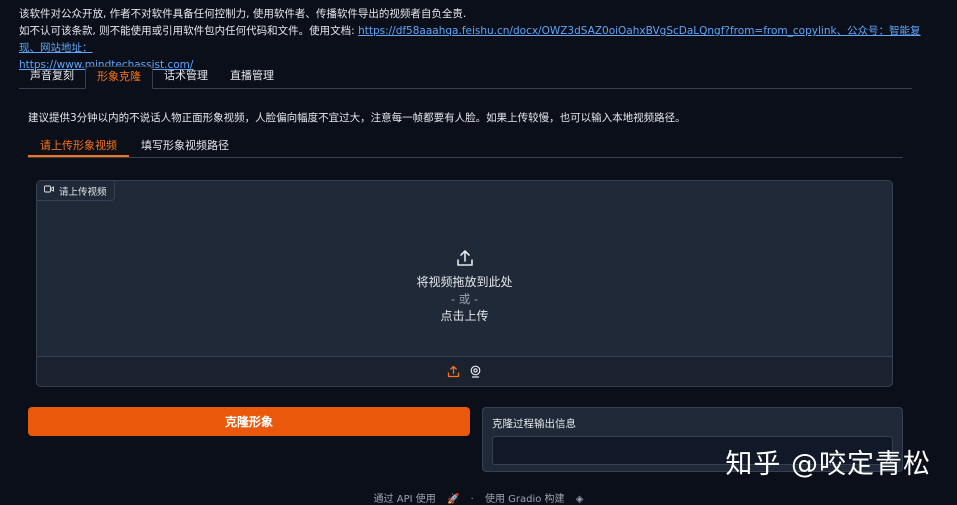 Image resolution: width=957 pixels, height=505 pixels. I want to click on upload-icon, so click(465, 258).